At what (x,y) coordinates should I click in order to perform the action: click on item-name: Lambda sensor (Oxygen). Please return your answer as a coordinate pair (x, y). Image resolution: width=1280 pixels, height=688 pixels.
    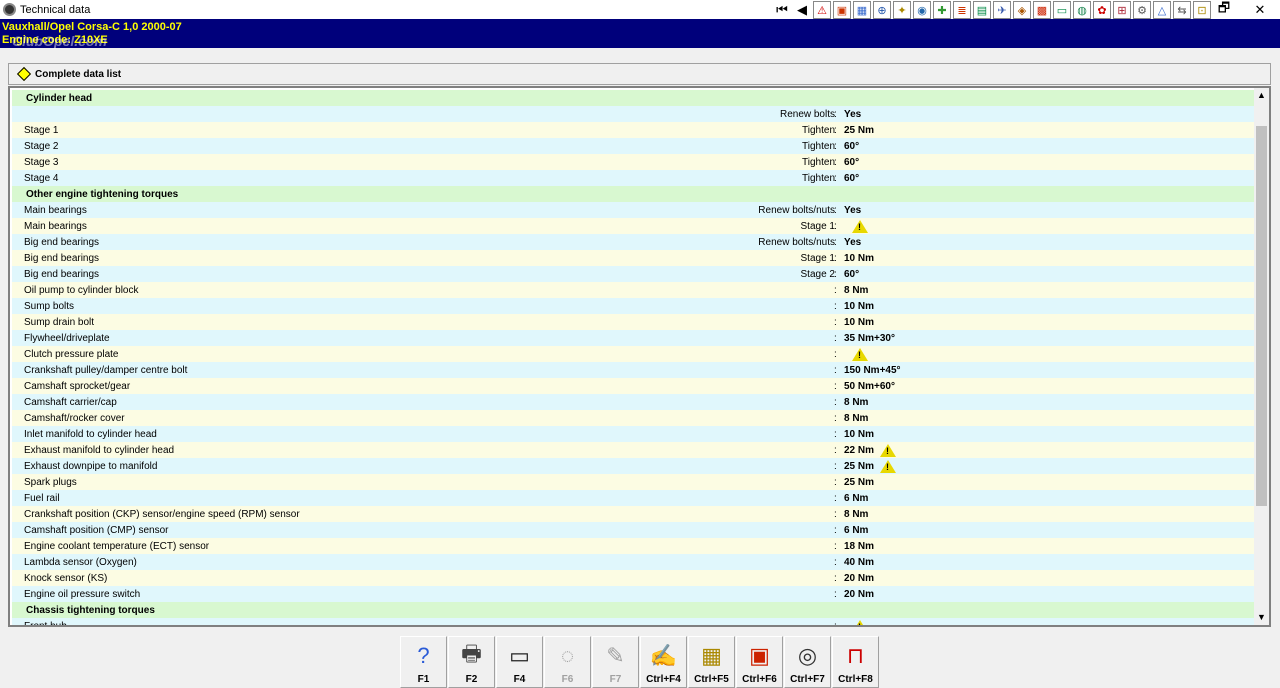
    Looking at the image, I should click on (80, 562).